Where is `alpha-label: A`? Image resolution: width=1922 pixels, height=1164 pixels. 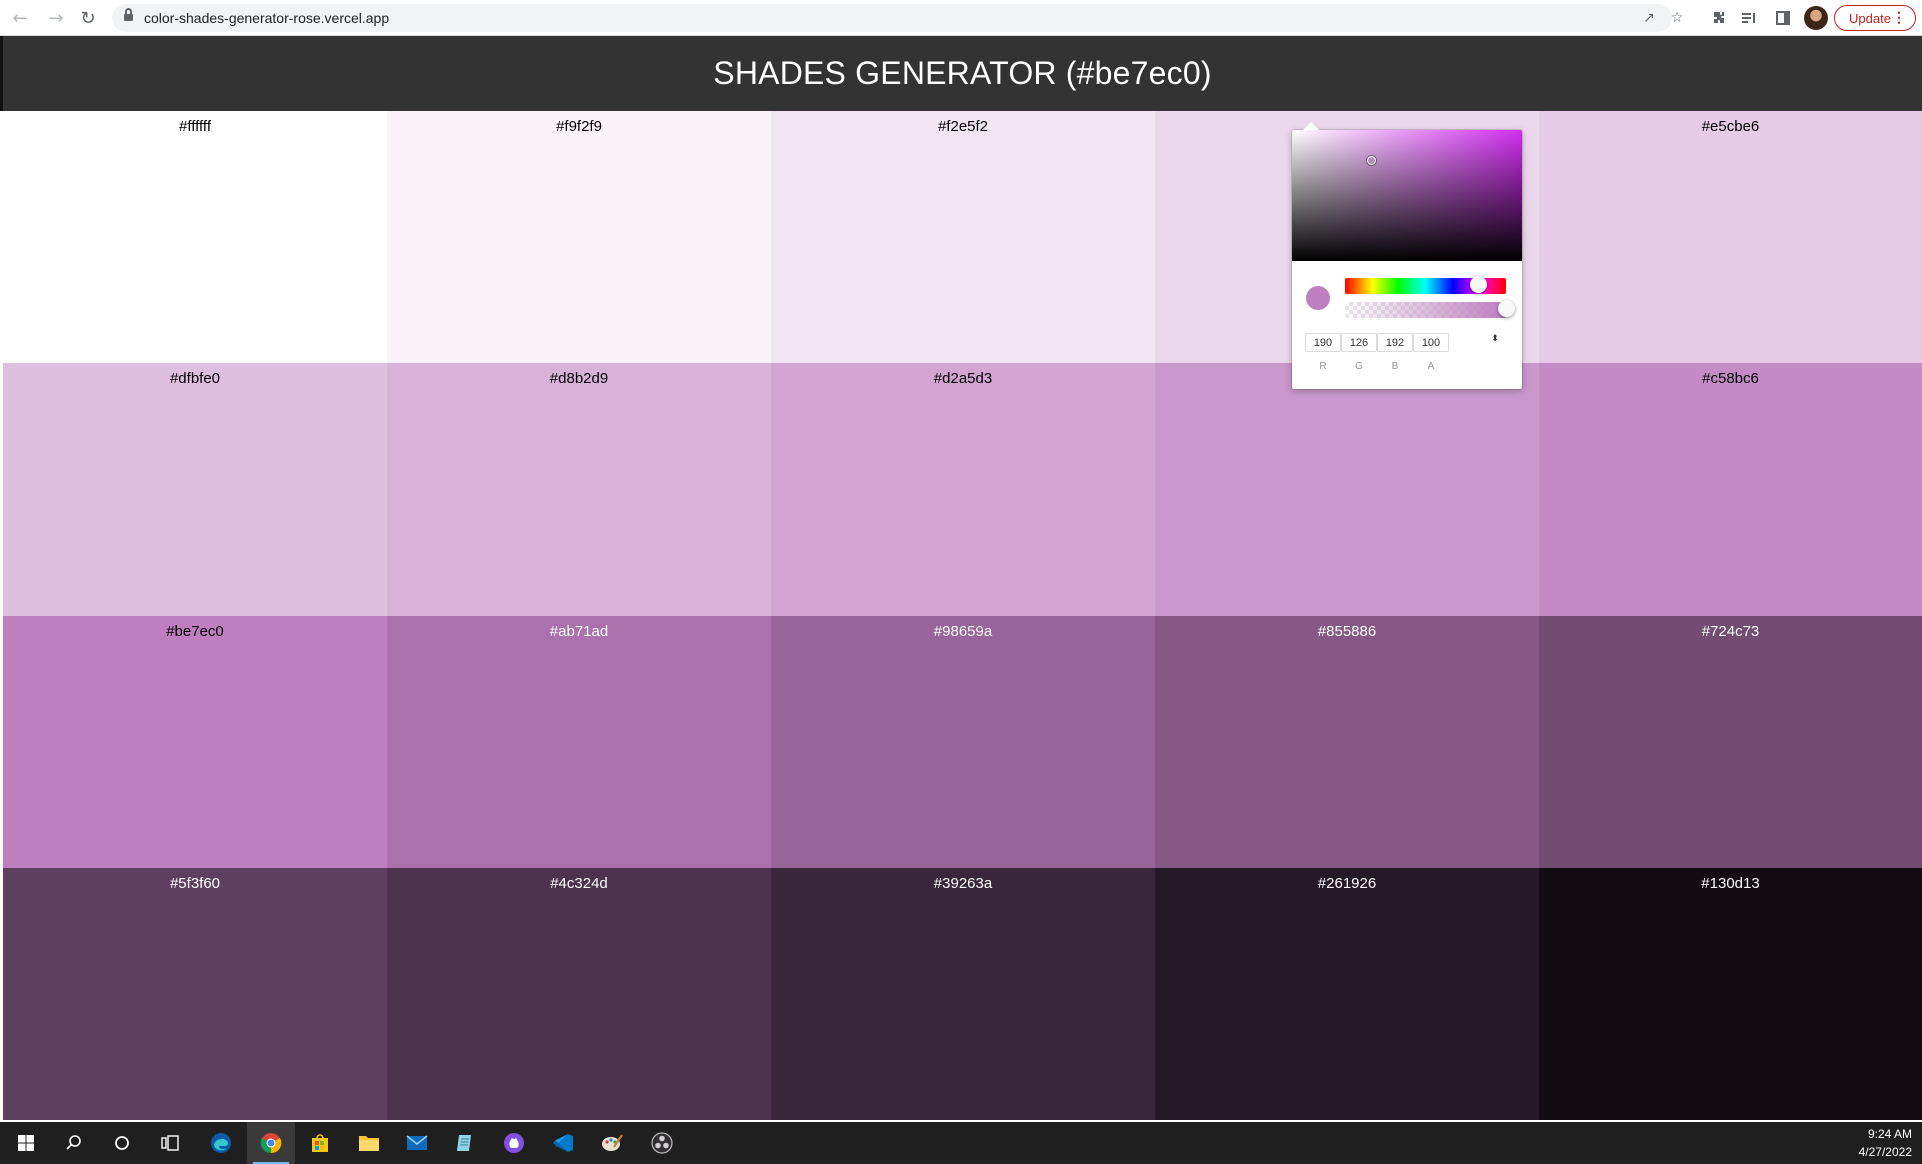 alpha-label: A is located at coordinates (1431, 366).